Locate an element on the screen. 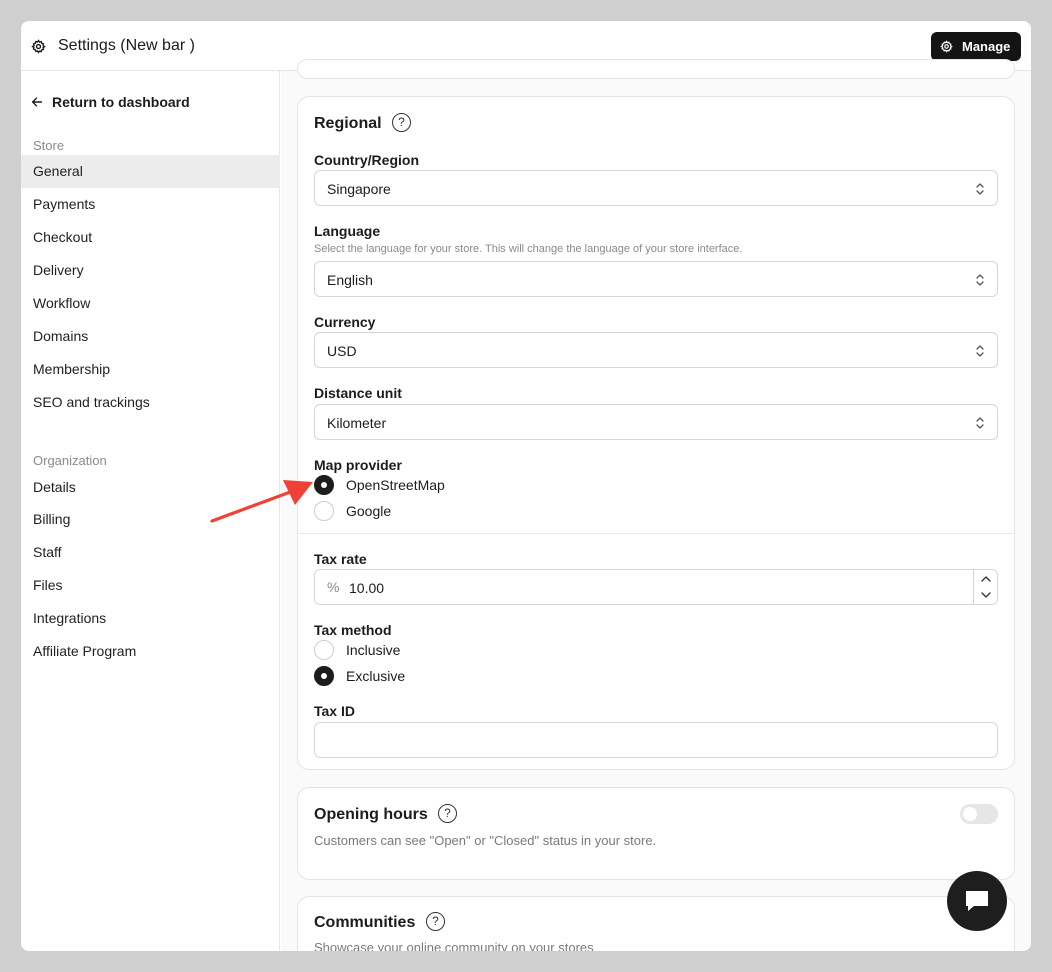 The width and height of the screenshot is (1052, 972). radio-google: Google is located at coordinates (414, 512).